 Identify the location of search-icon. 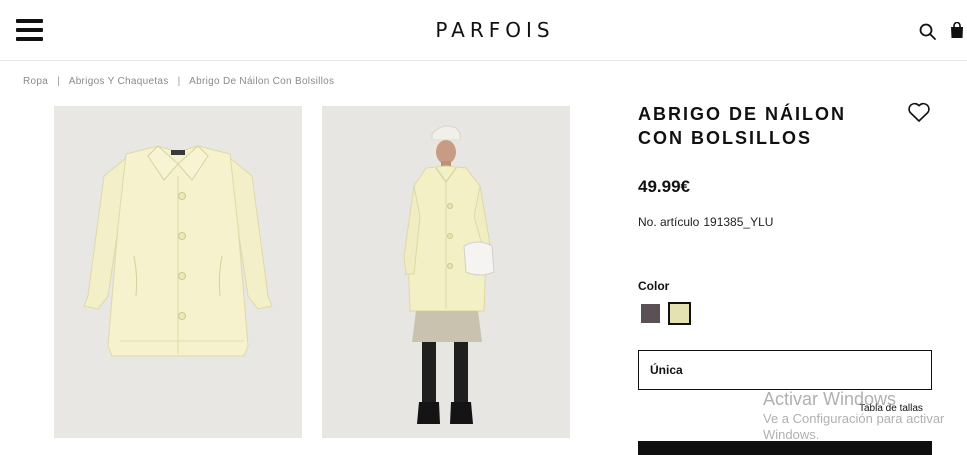
(927, 31).